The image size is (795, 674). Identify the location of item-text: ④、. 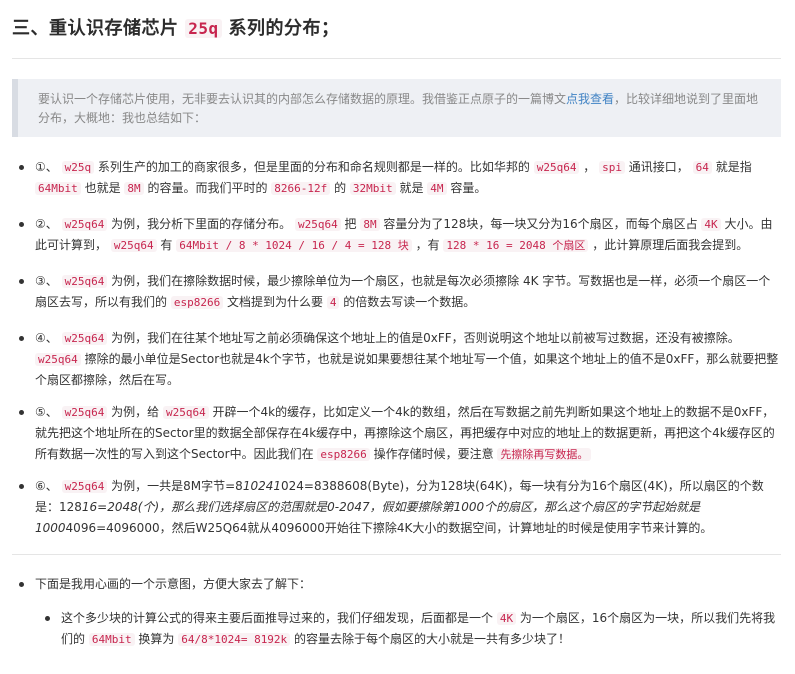
(48, 338).